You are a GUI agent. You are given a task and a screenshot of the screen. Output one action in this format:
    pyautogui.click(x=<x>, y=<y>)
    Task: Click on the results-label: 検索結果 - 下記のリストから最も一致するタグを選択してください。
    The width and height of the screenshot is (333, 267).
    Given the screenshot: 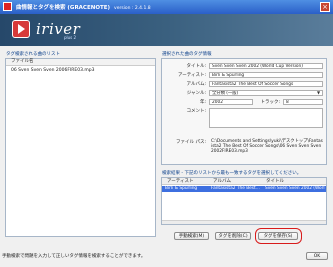 What is the action you would take?
    pyautogui.click(x=232, y=173)
    